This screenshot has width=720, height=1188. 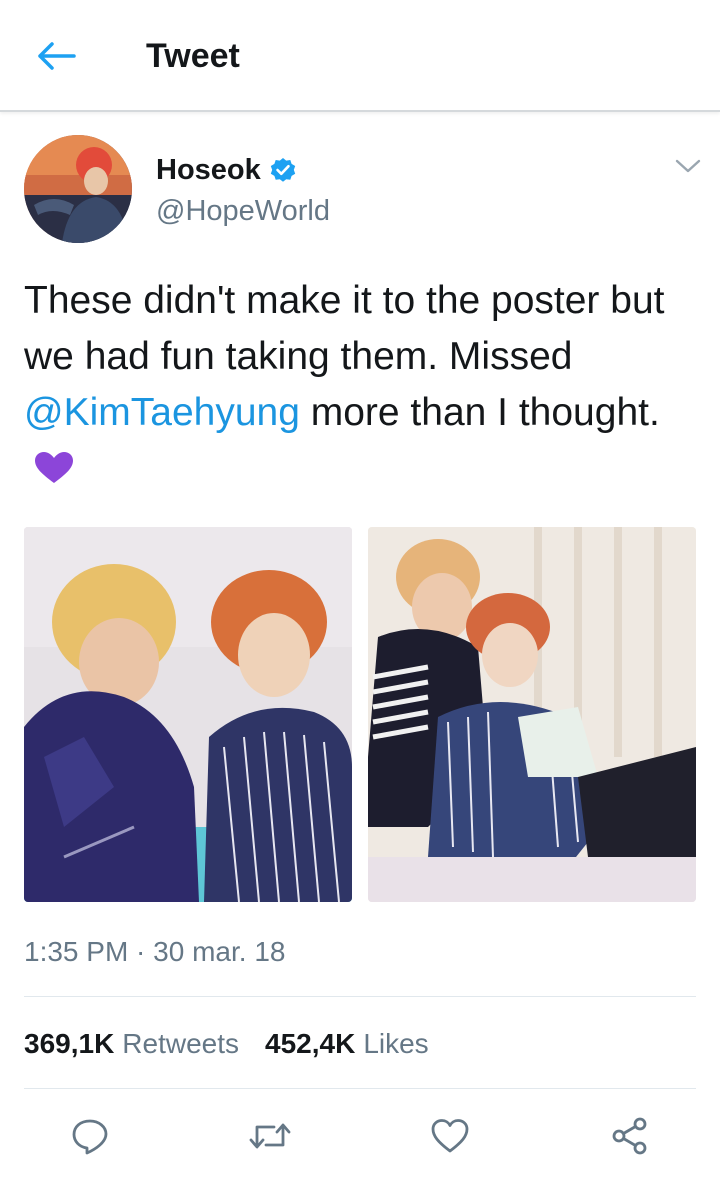 I want to click on photo-2-image, so click(x=532, y=714).